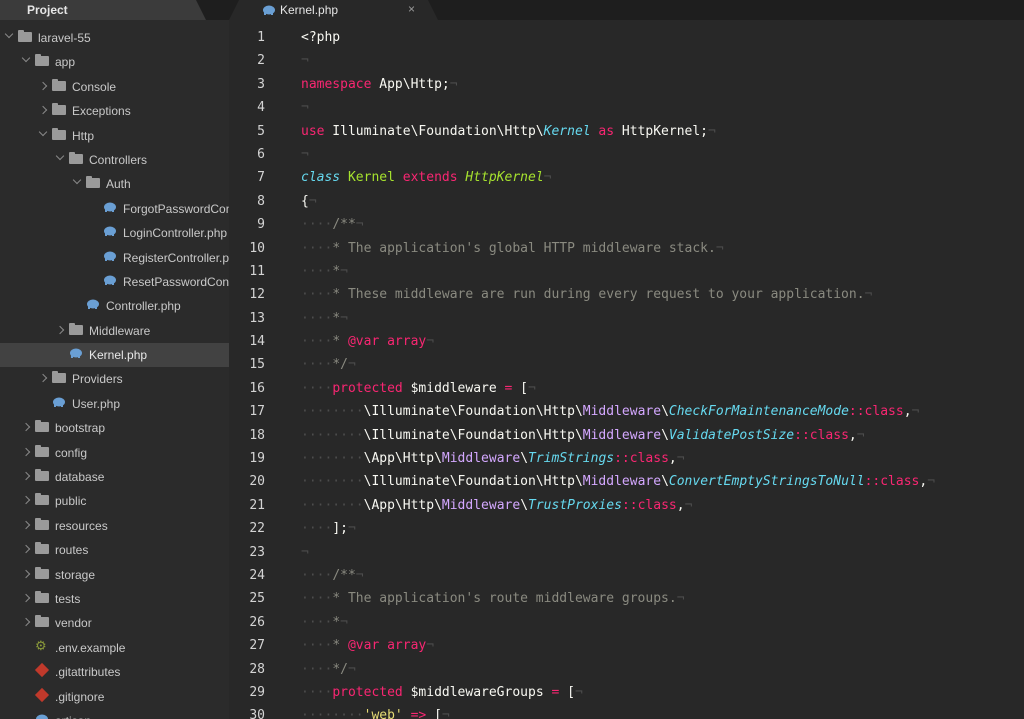 This screenshot has height=719, width=1024. Describe the element at coordinates (852, 435) in the screenshot. I see `code-token: ,` at that location.